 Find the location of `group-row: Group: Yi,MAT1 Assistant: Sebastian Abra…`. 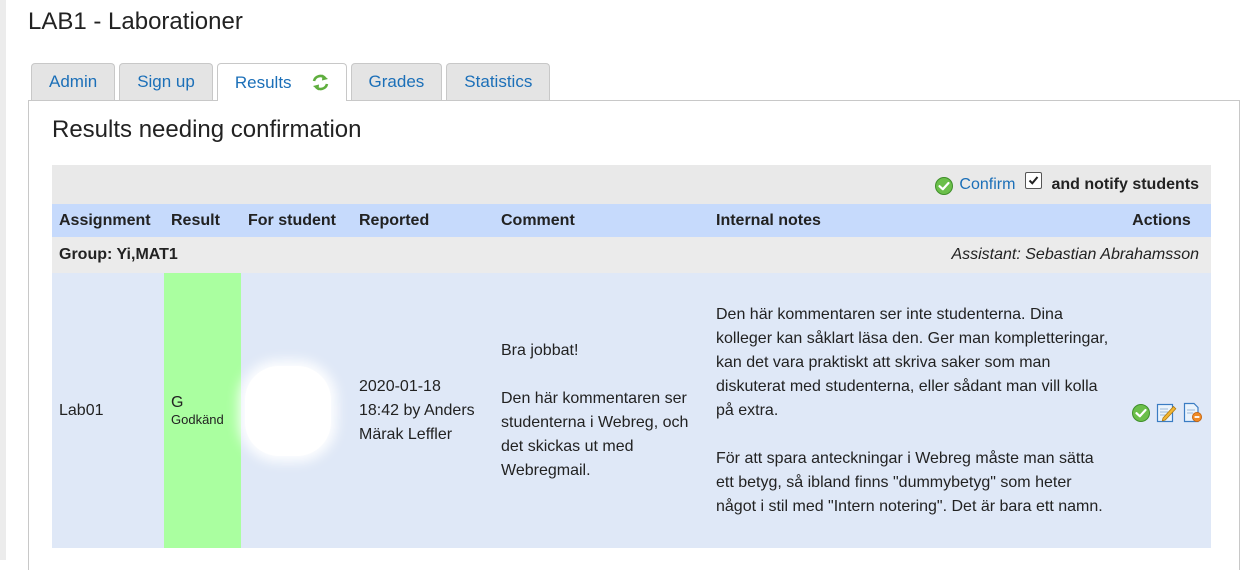

group-row: Group: Yi,MAT1 Assistant: Sebastian Abra… is located at coordinates (631, 255).